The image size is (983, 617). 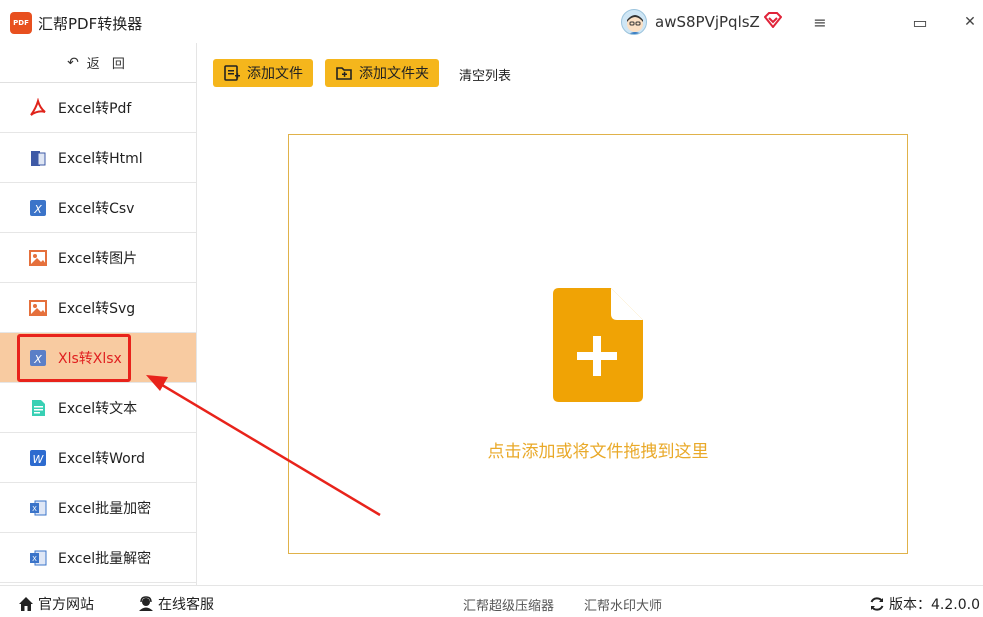 What do you see at coordinates (38, 158) in the screenshot?
I see `html-icon` at bounding box center [38, 158].